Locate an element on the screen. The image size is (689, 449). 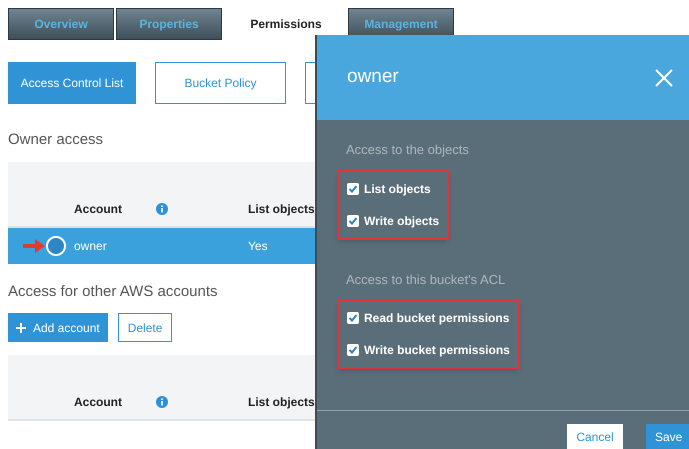
section-label: Access to this bucket's ACL is located at coordinates (425, 279).